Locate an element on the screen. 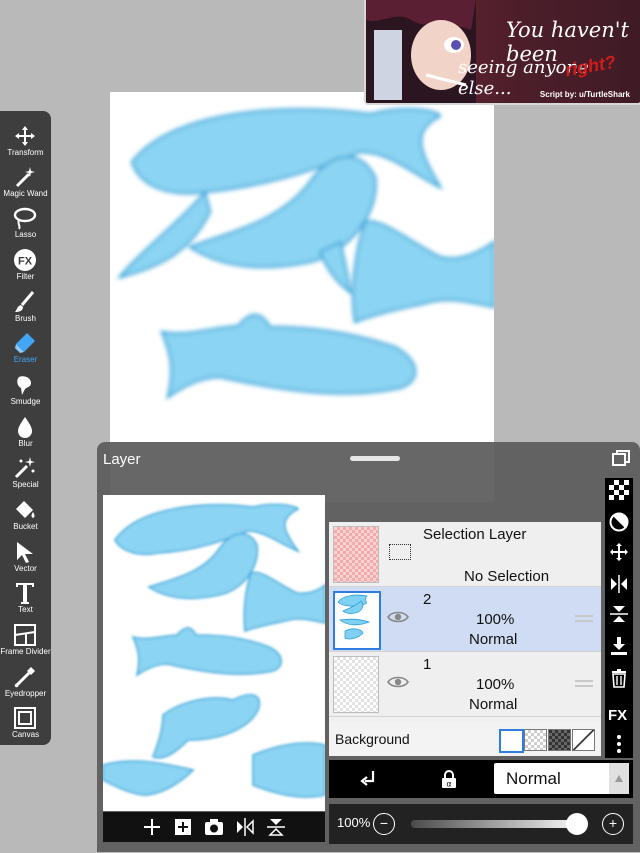 The width and height of the screenshot is (640, 853). layer-name: 2 is located at coordinates (427, 599).